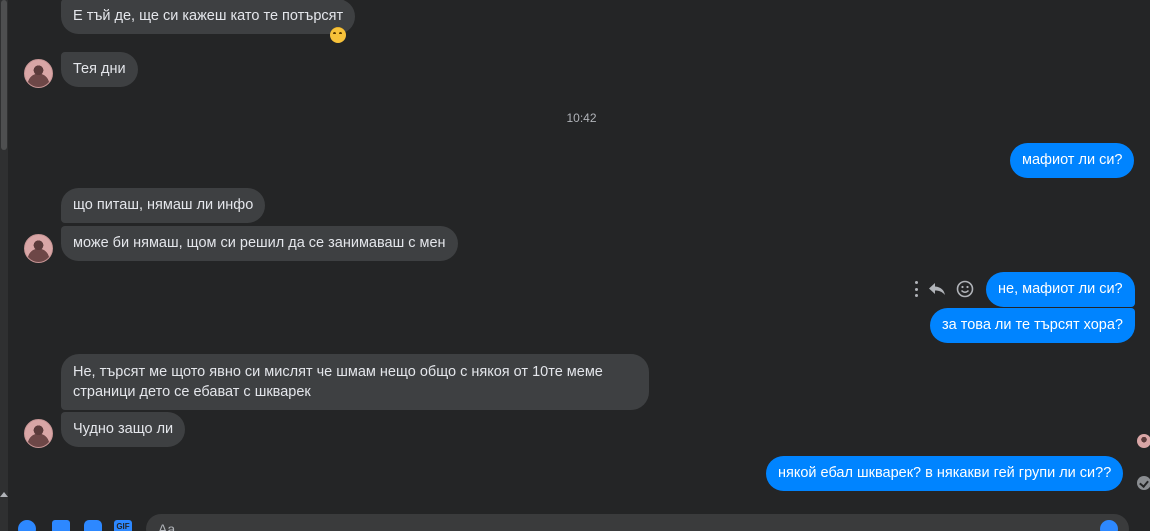  Describe the element at coordinates (192, 392) in the screenshot. I see `message-text: страници дето се ебават с шкварек` at that location.